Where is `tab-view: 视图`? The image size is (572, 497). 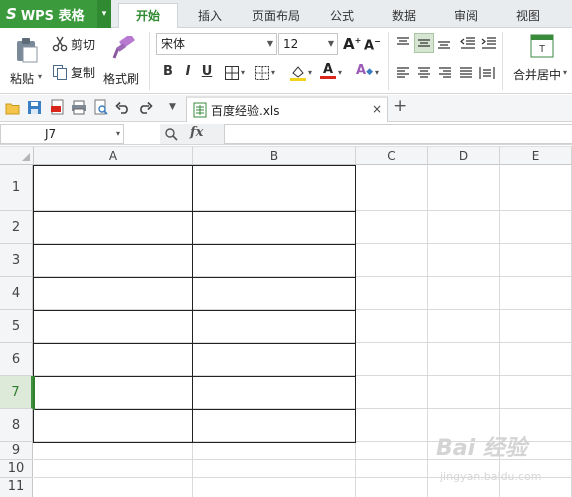
tab-view: 视图 is located at coordinates (528, 17).